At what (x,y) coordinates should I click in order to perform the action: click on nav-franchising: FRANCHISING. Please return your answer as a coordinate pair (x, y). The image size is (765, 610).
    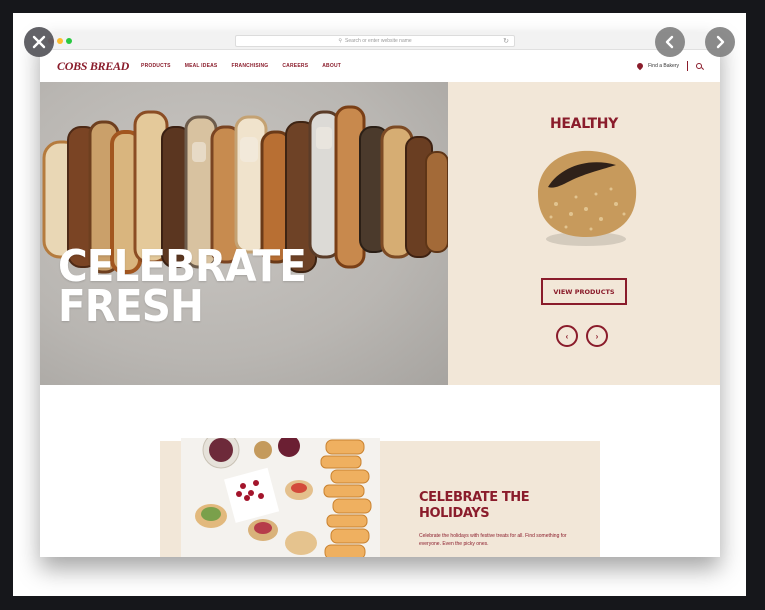
    Looking at the image, I should click on (249, 66).